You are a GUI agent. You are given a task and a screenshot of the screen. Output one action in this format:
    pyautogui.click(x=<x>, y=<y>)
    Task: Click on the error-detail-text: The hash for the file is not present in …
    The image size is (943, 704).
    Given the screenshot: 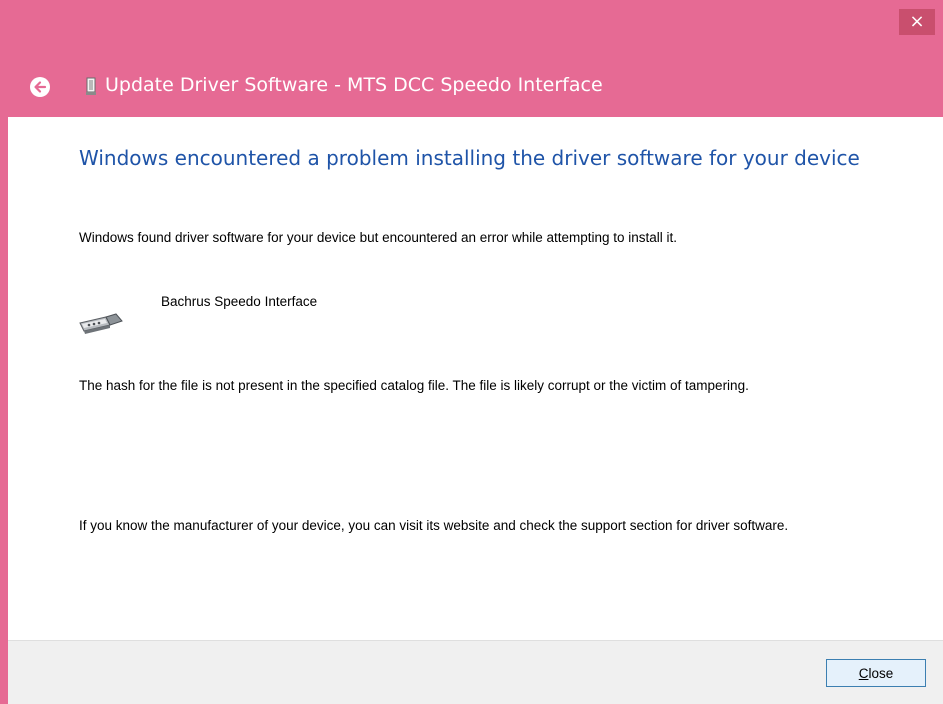 What is the action you would take?
    pyautogui.click(x=414, y=385)
    